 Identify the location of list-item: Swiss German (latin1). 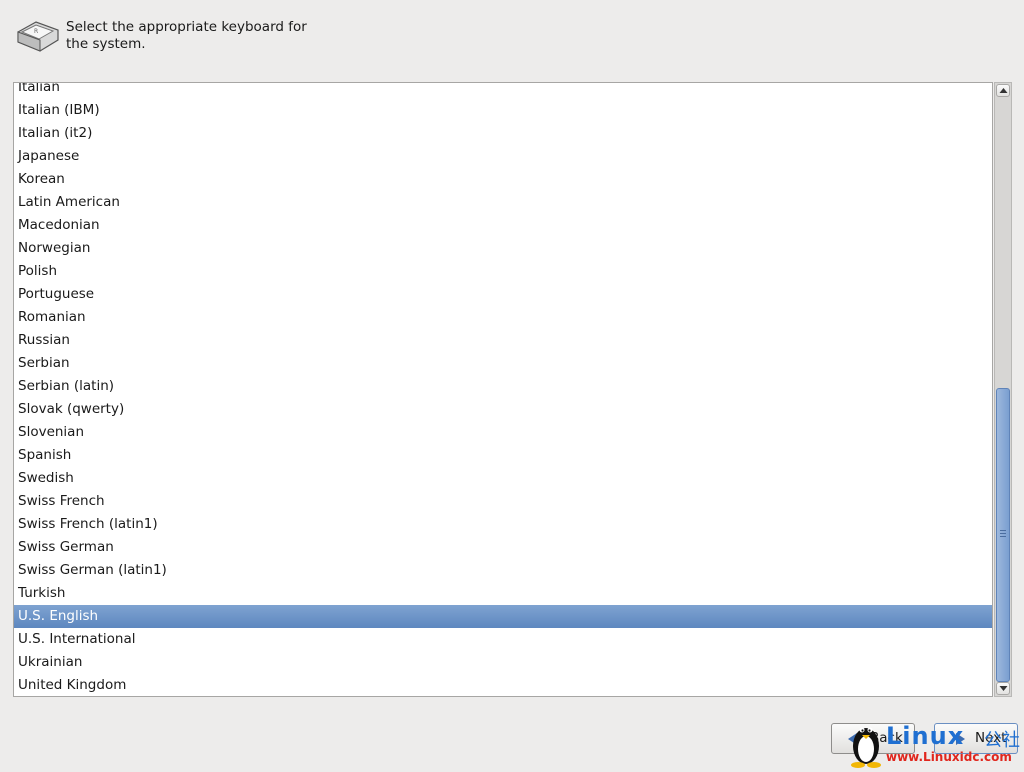
(503, 570).